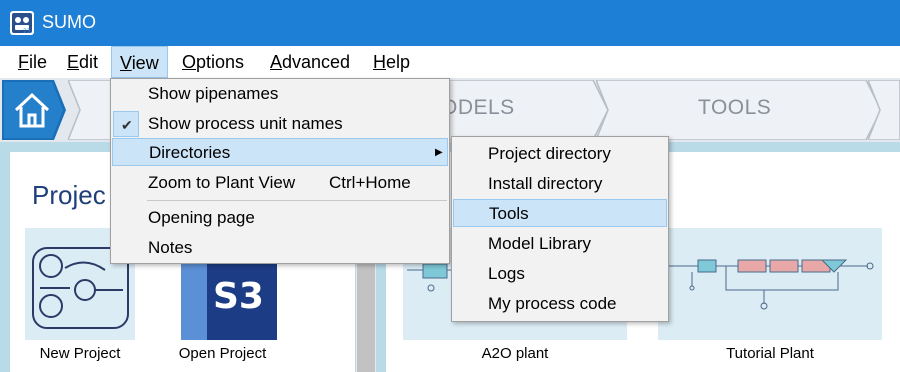 This screenshot has height=372, width=900. I want to click on menu-options: Options, so click(213, 62).